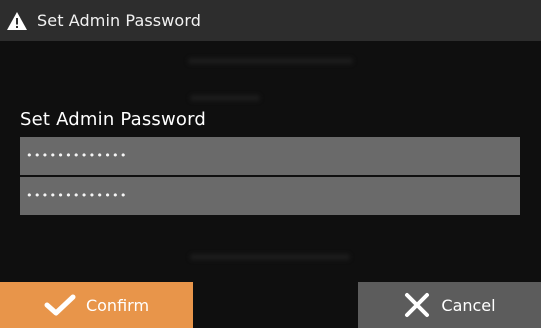 The image size is (541, 328). Describe the element at coordinates (60, 305) in the screenshot. I see `checkmark-icon` at that location.